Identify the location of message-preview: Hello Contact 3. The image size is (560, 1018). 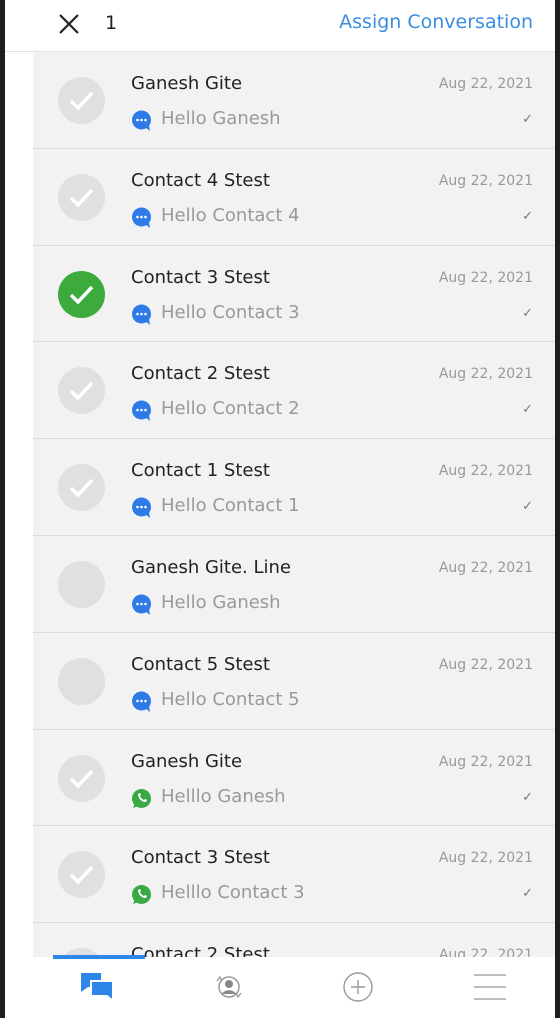
(230, 312).